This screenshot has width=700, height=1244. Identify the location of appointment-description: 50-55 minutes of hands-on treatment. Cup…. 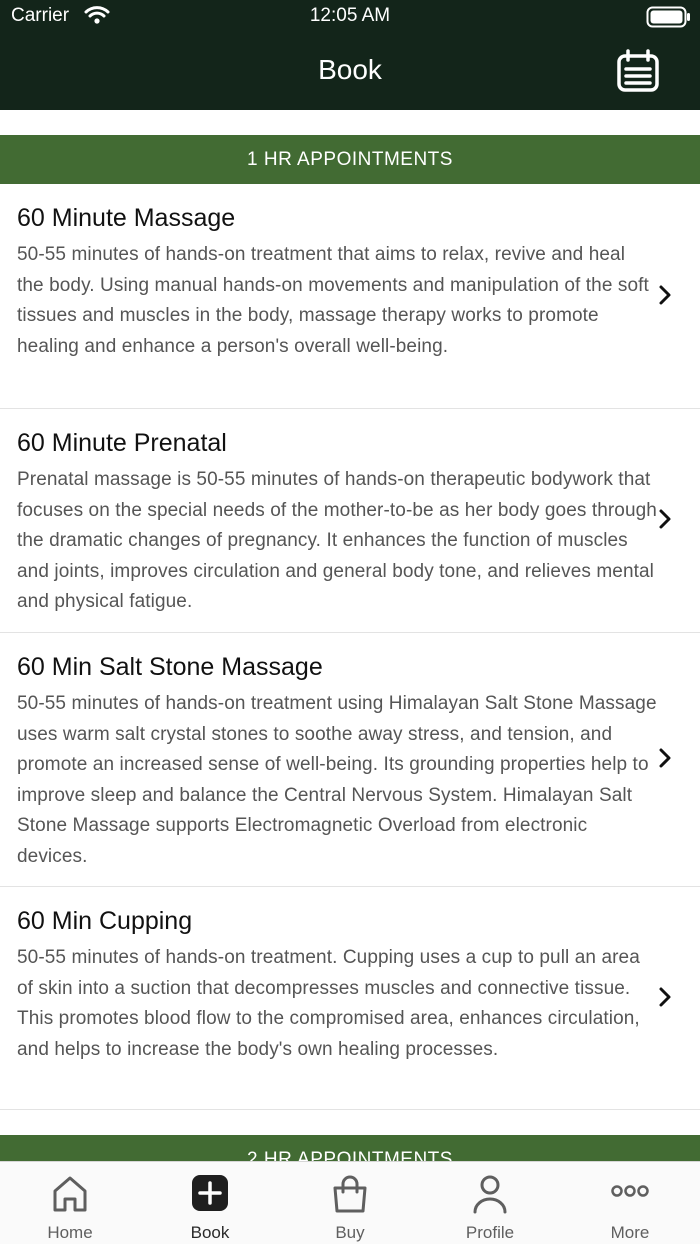
(328, 1003).